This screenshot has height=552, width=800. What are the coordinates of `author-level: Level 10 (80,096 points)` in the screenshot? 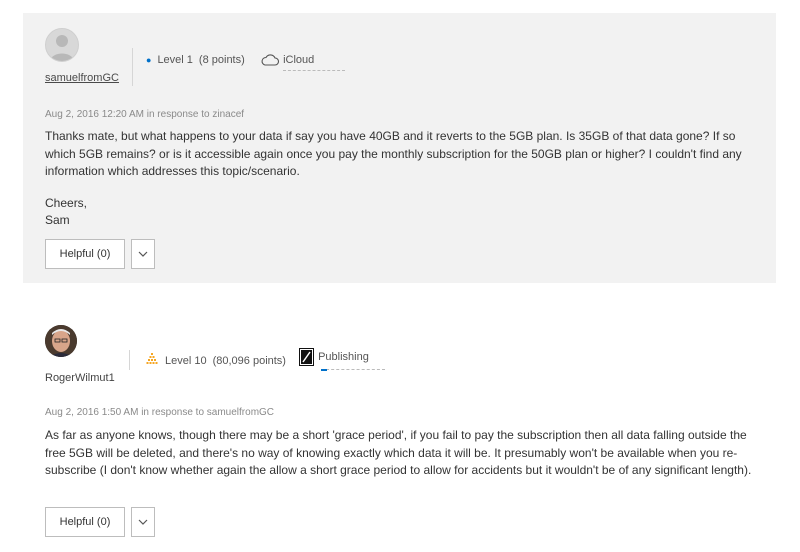 It's located at (215, 360).